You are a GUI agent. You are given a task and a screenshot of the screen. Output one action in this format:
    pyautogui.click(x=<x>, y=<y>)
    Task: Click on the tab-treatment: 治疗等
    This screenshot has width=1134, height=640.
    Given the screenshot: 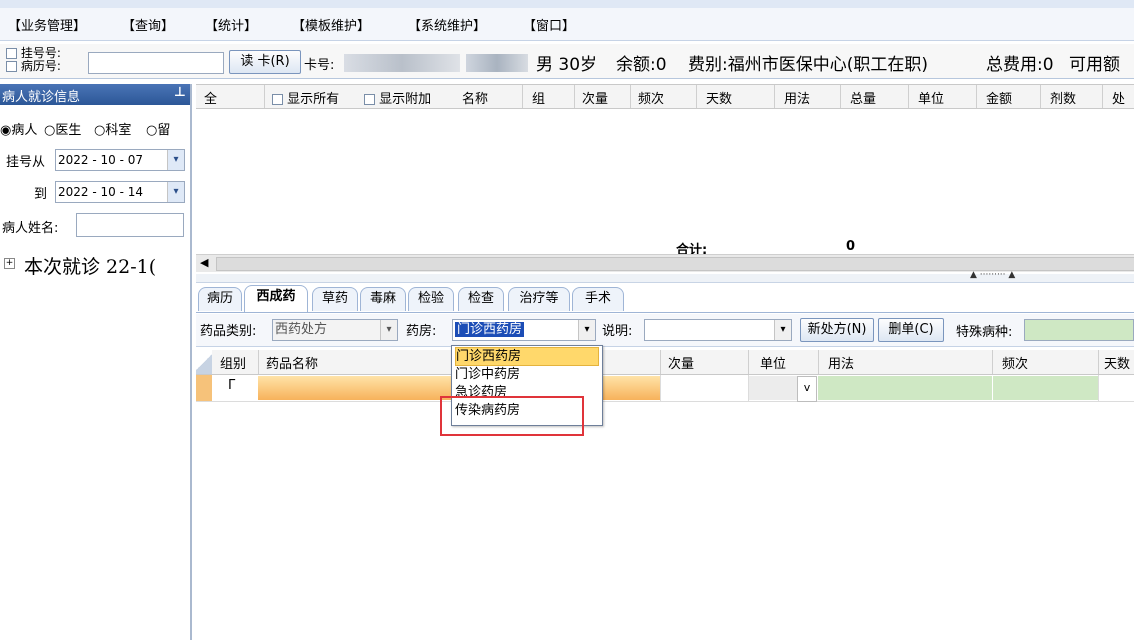 What is the action you would take?
    pyautogui.click(x=539, y=299)
    